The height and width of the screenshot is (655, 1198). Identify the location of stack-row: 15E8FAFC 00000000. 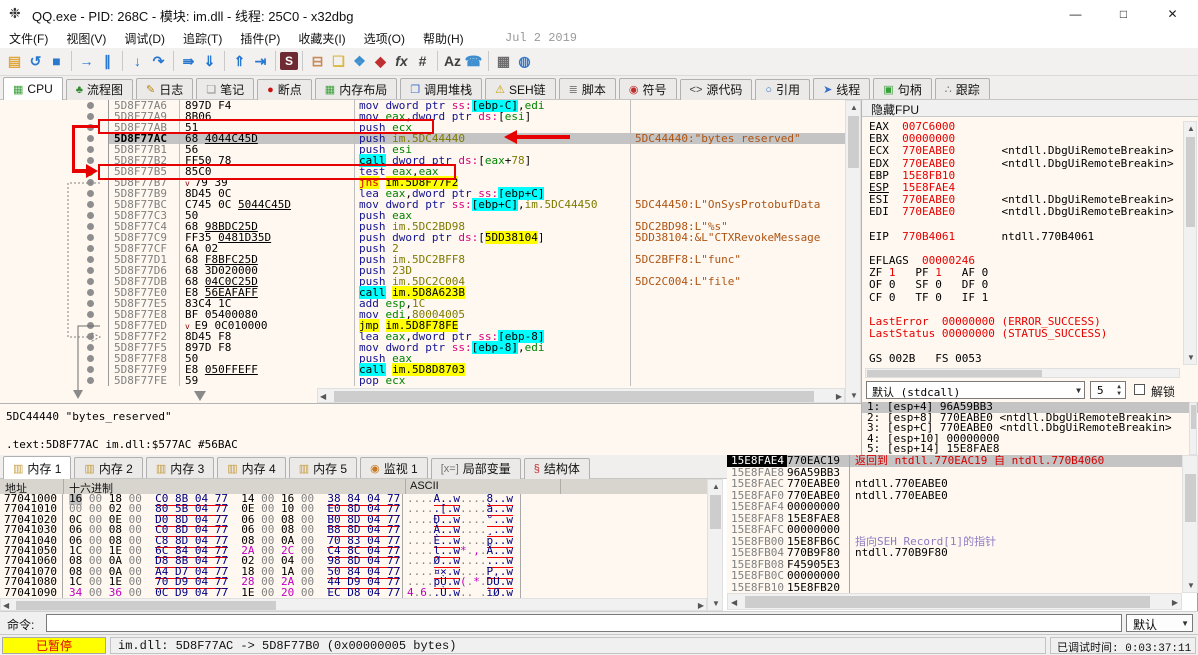
(954, 530).